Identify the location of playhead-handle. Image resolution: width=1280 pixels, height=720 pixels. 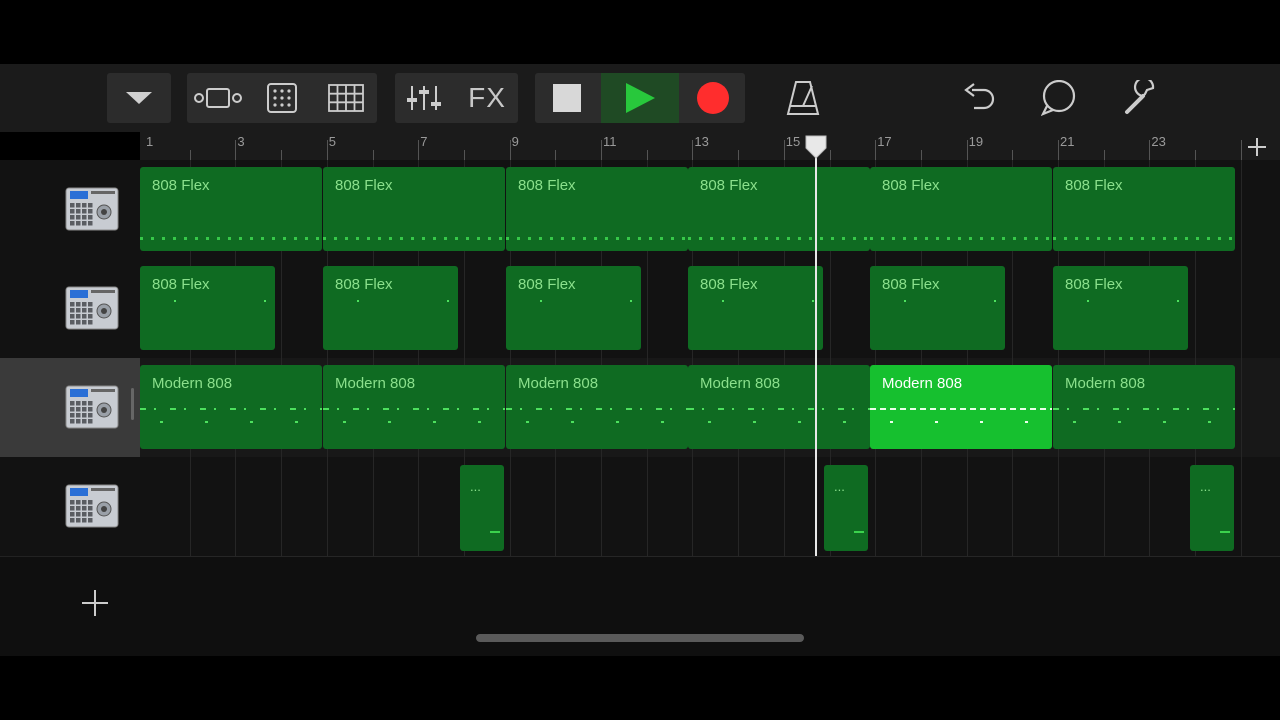
(816, 149).